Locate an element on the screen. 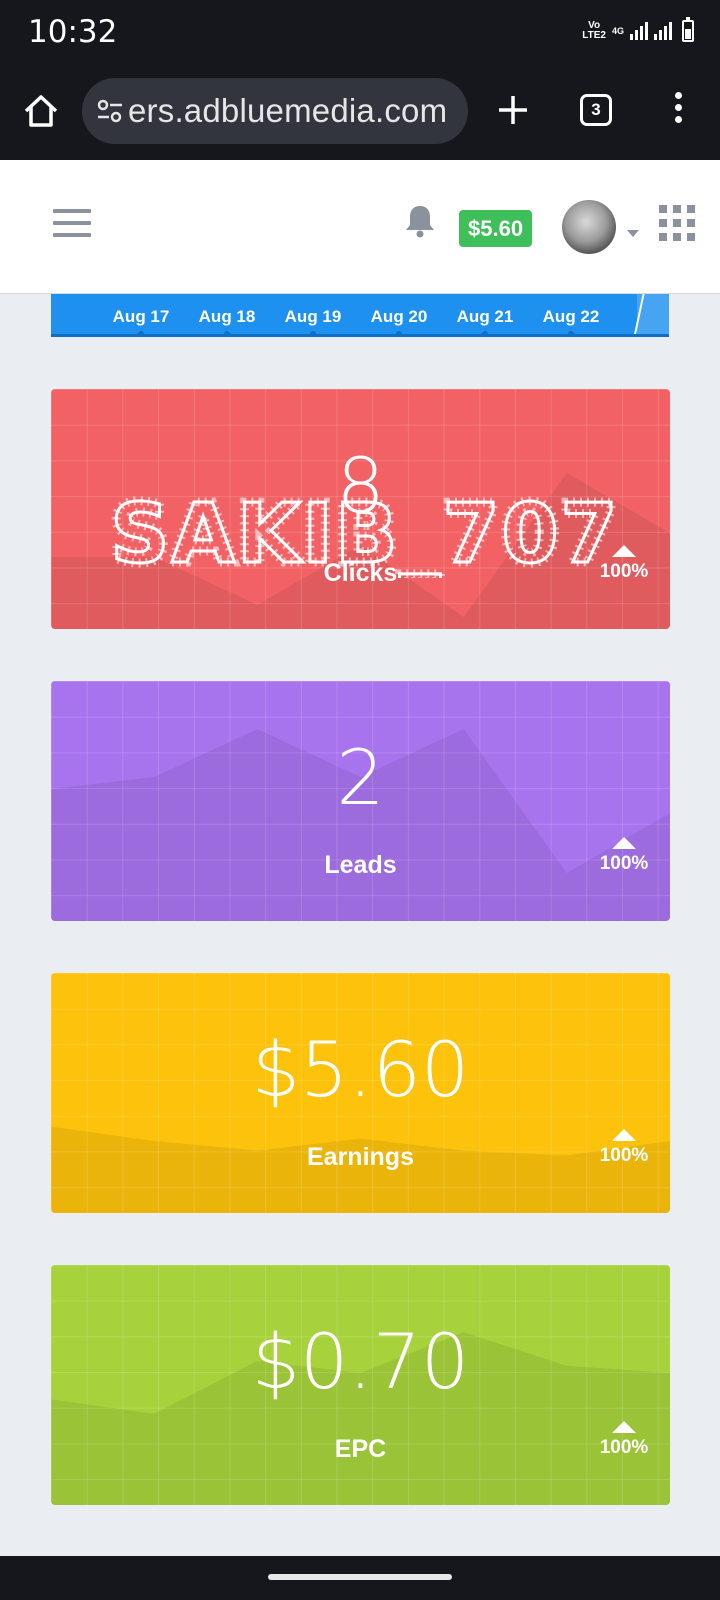 Image resolution: width=720 pixels, height=1600 pixels. earnings-trend: 100% is located at coordinates (624, 1148).